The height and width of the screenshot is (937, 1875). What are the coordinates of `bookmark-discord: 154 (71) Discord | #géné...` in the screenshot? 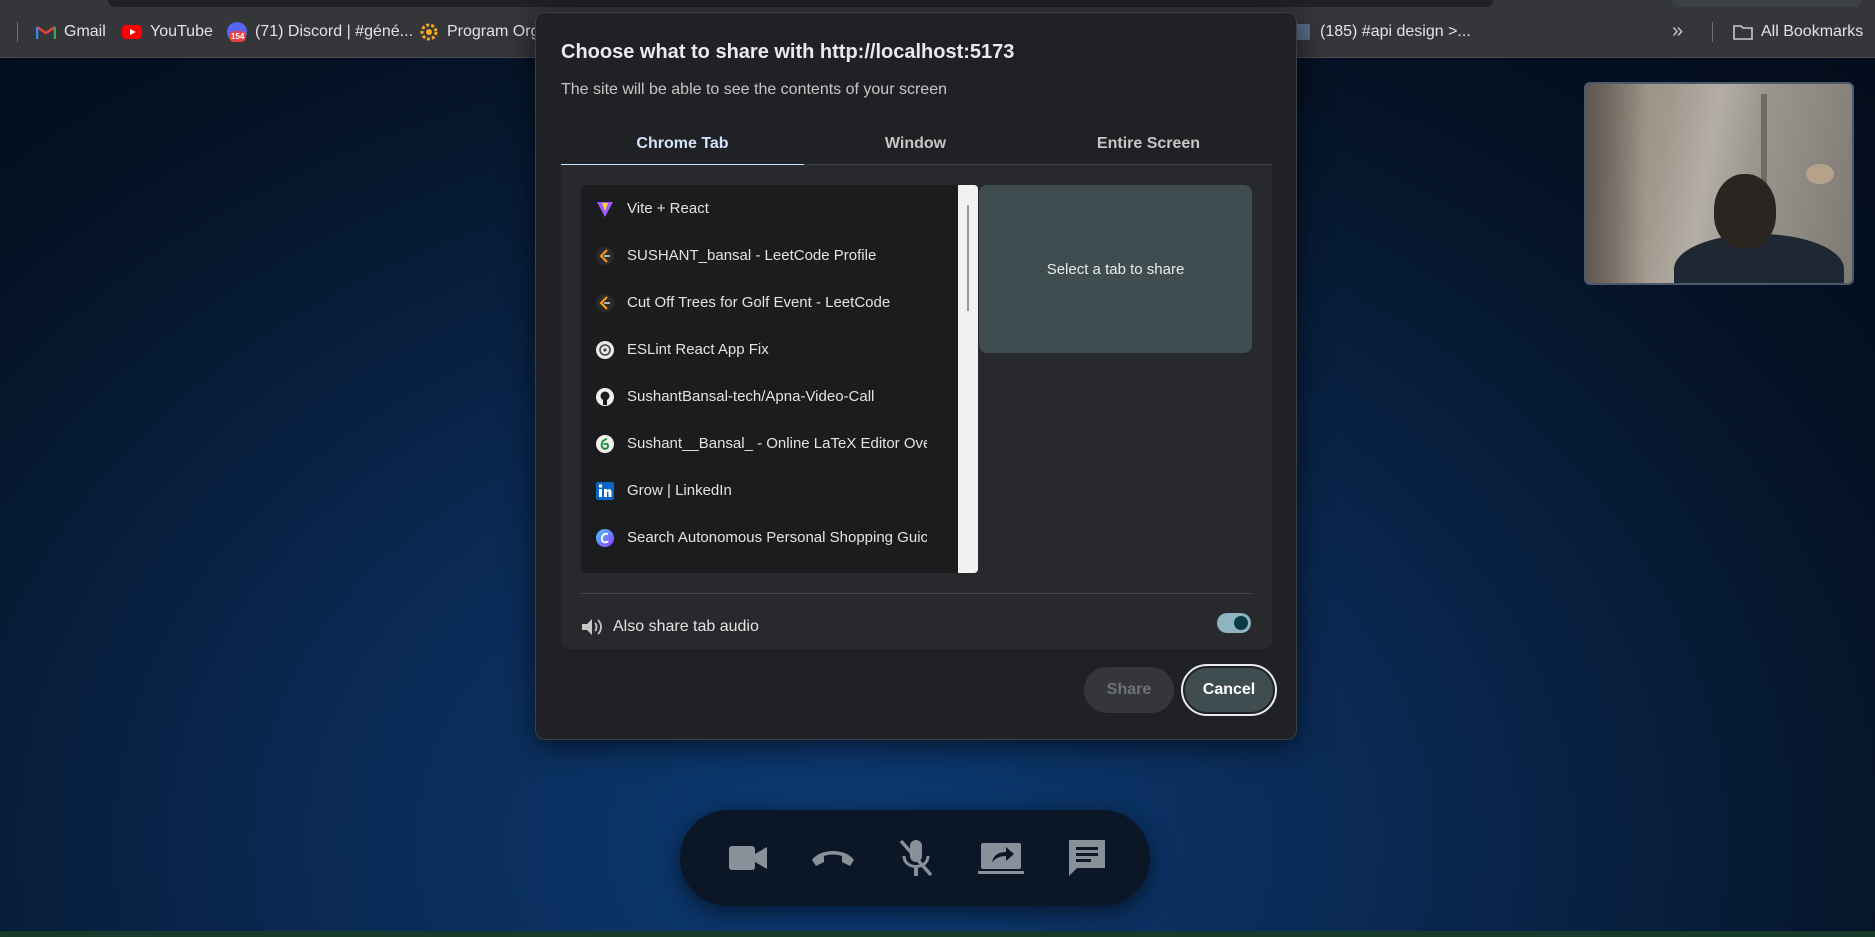 It's located at (320, 32).